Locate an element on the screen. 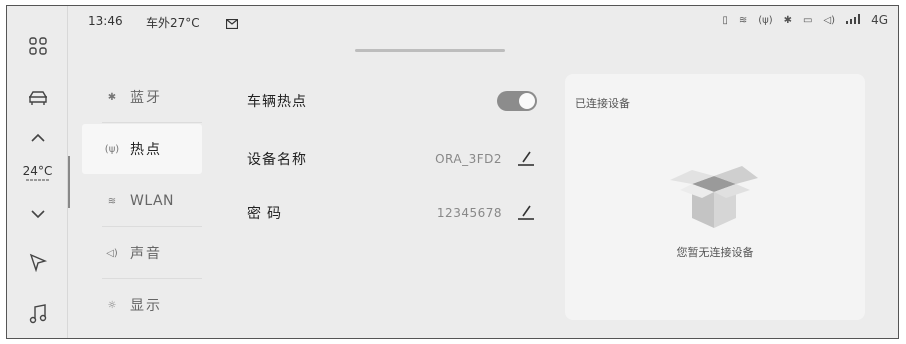 The image size is (906, 344). left-rail: 24°C is located at coordinates (37, 172).